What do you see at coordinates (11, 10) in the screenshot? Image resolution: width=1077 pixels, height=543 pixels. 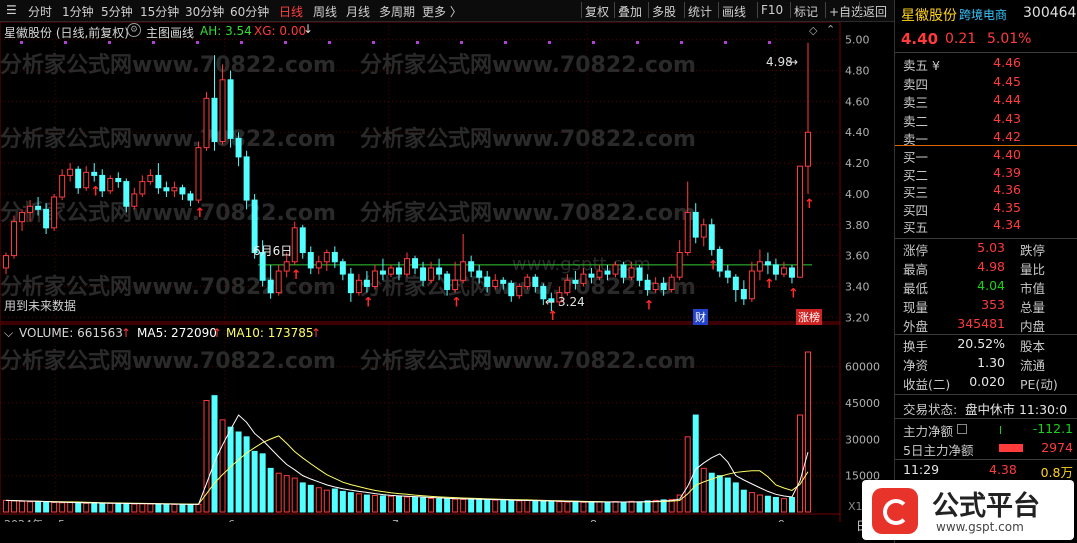 I see `menu-icon: ☰` at bounding box center [11, 10].